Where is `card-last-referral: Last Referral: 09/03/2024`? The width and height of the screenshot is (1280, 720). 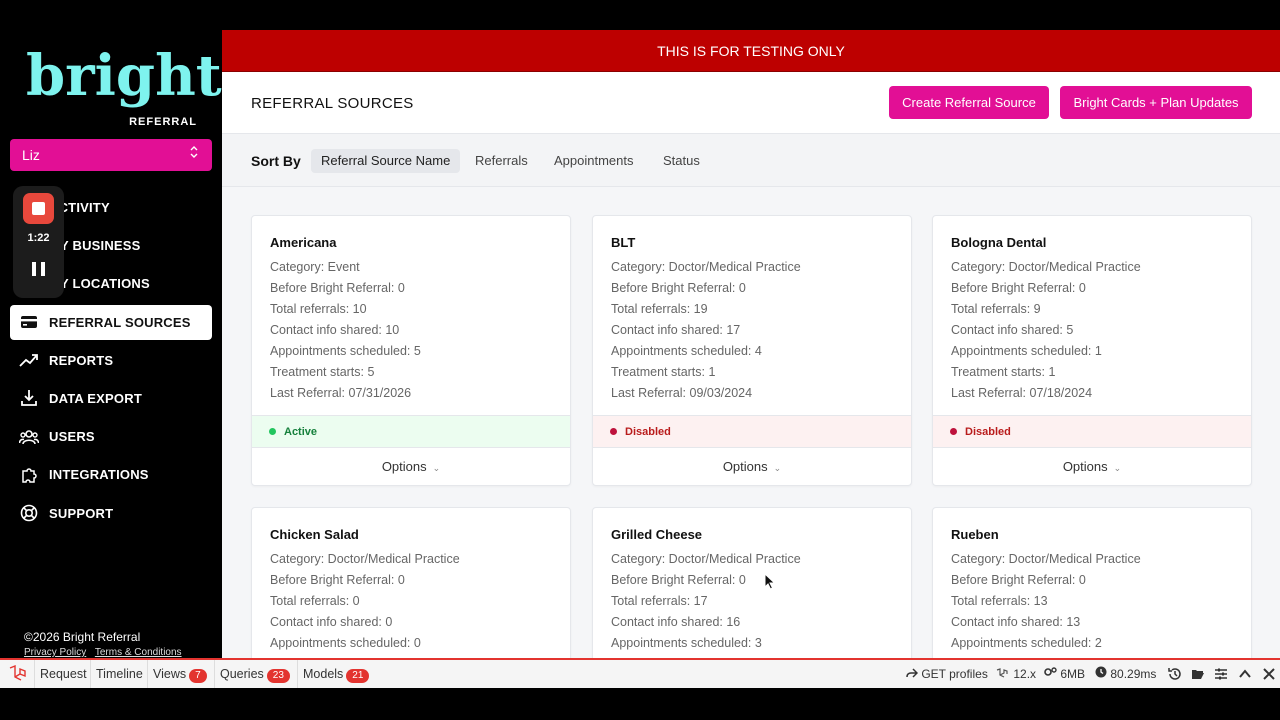 card-last-referral: Last Referral: 09/03/2024 is located at coordinates (682, 393).